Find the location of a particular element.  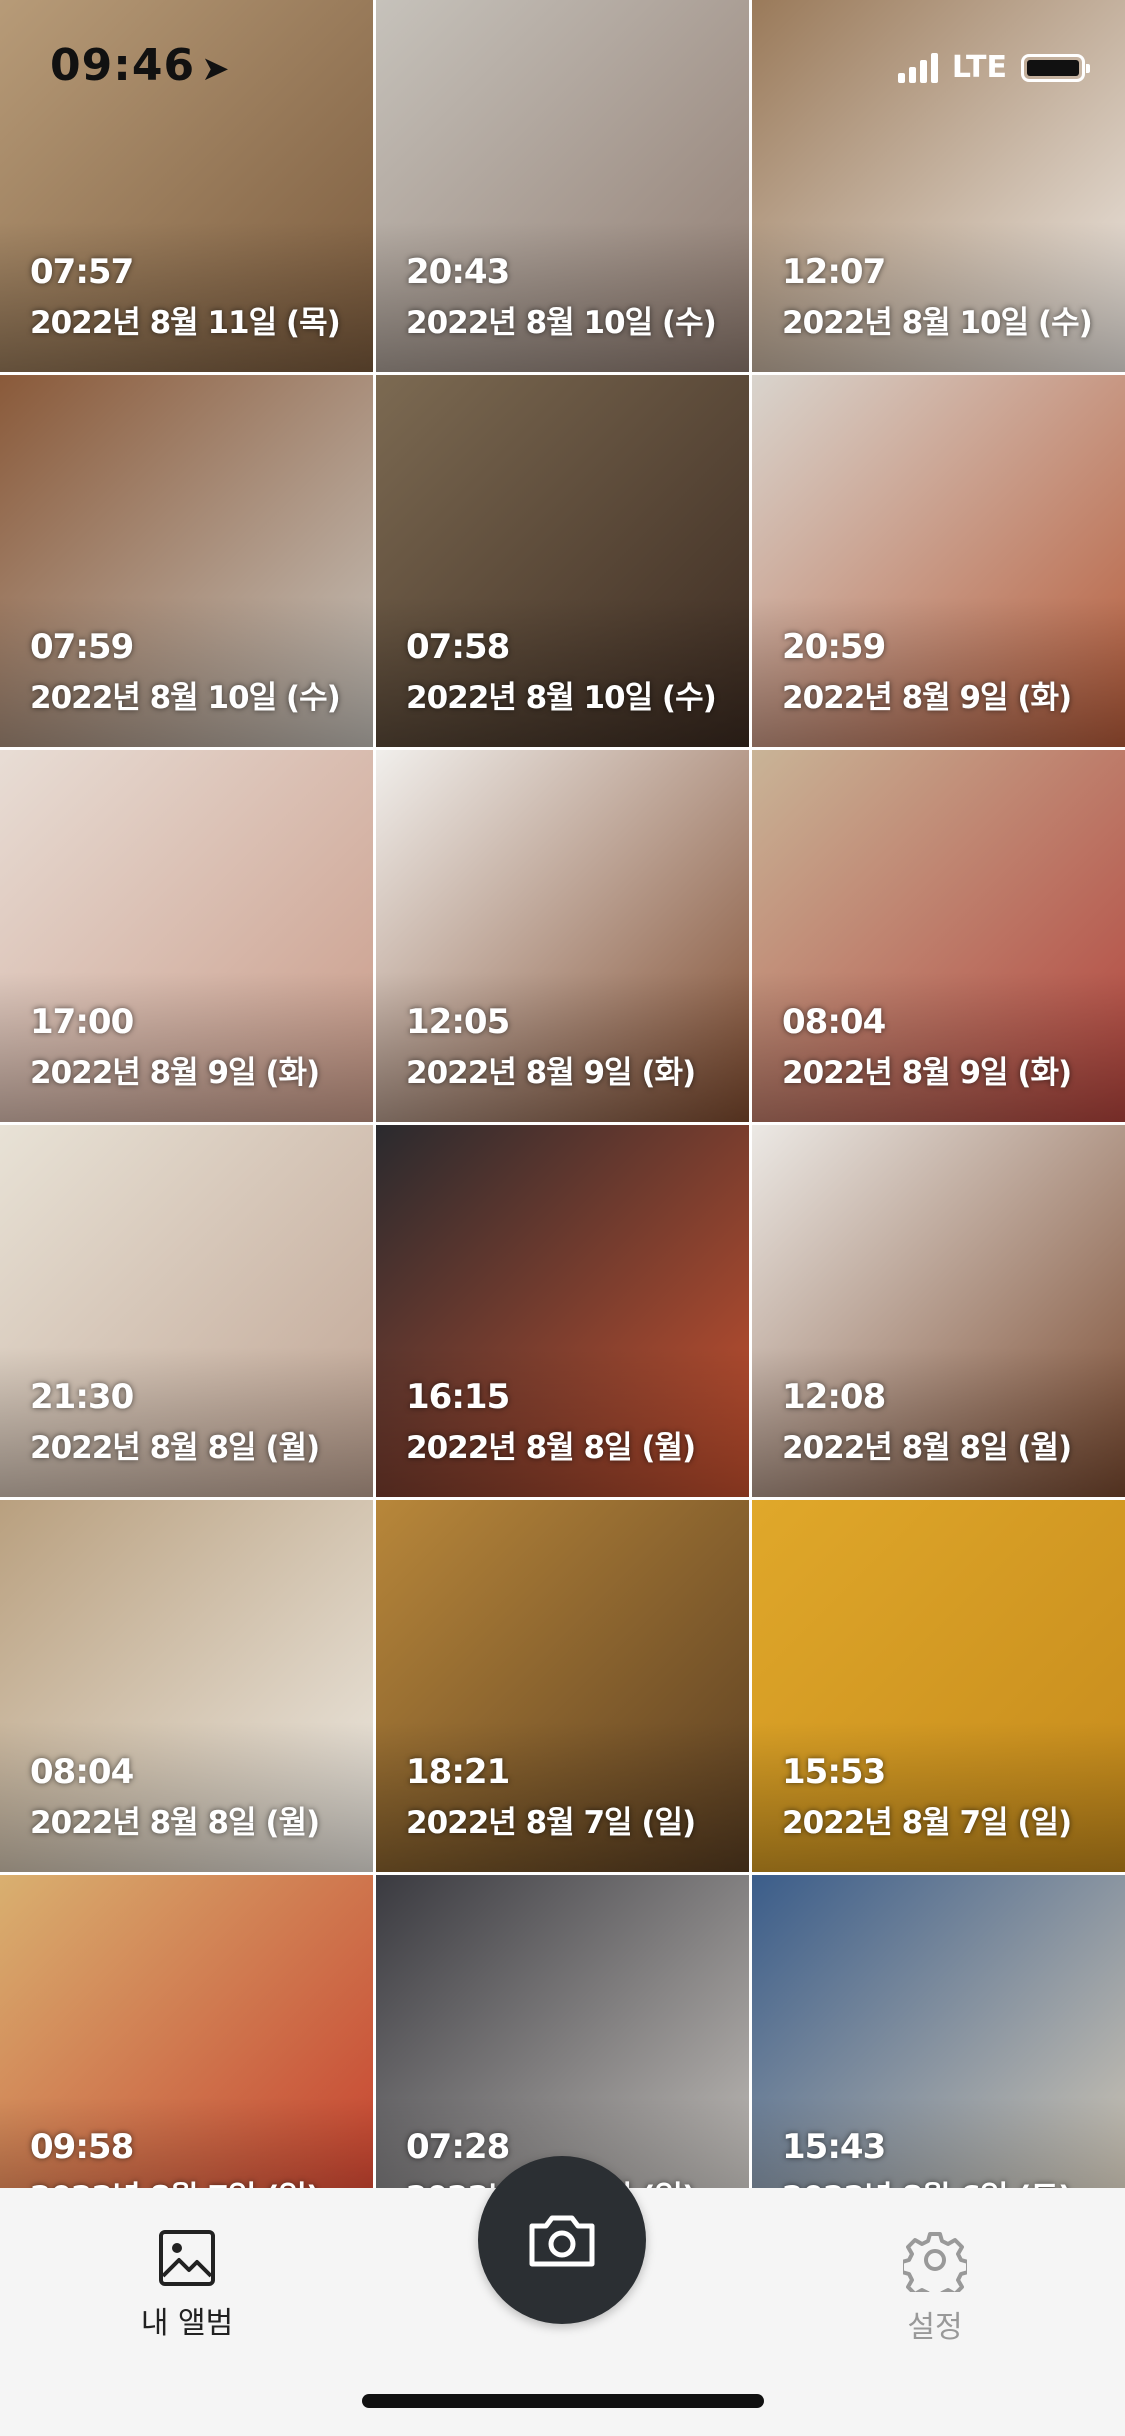

tab-settings-label: 설정 is located at coordinates (935, 2327).